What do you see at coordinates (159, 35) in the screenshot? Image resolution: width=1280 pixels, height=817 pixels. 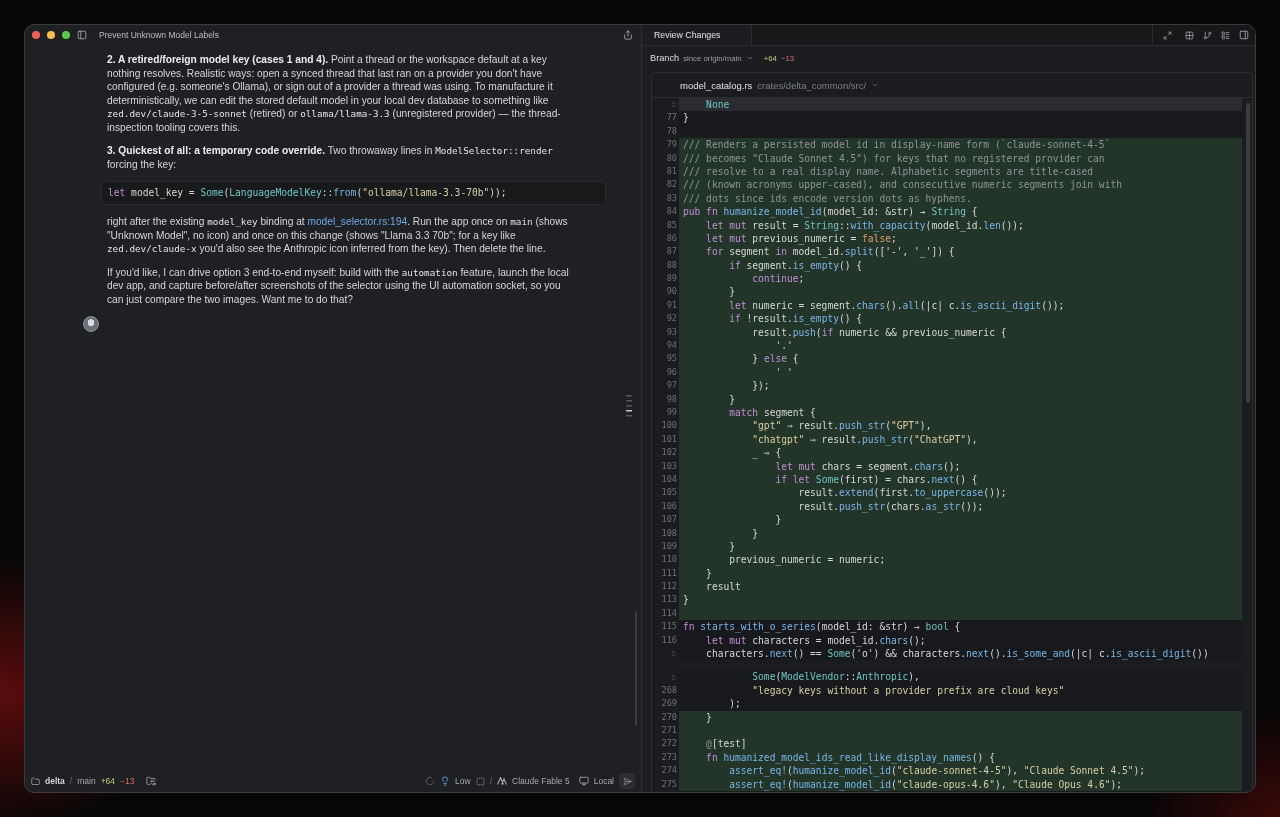 I see `window-title: Prevent Unknown Model Labels` at bounding box center [159, 35].